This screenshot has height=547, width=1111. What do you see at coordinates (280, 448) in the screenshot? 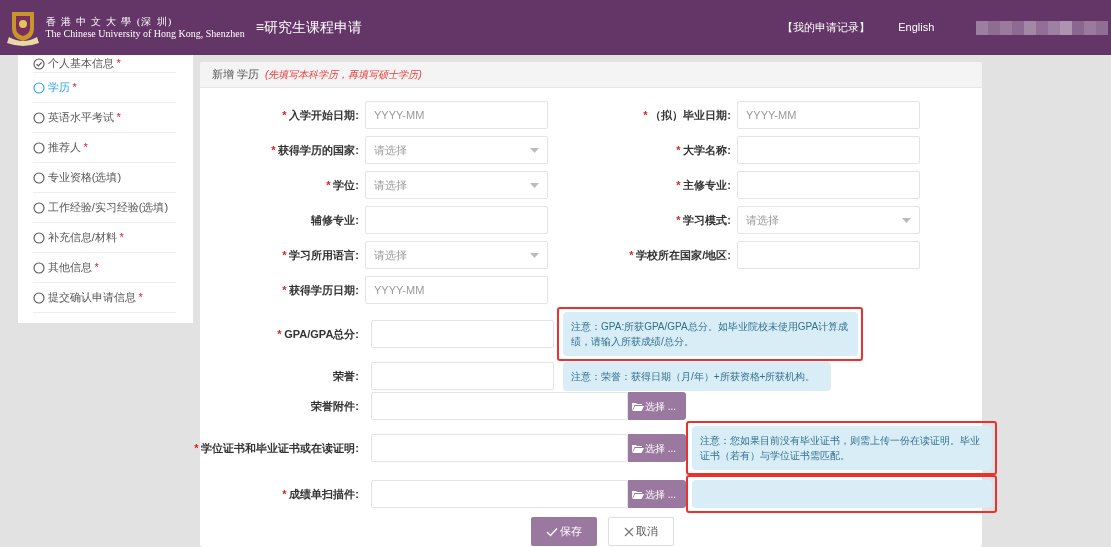
I see `field-label: 学位证书和毕业证书或在读证明:` at bounding box center [280, 448].